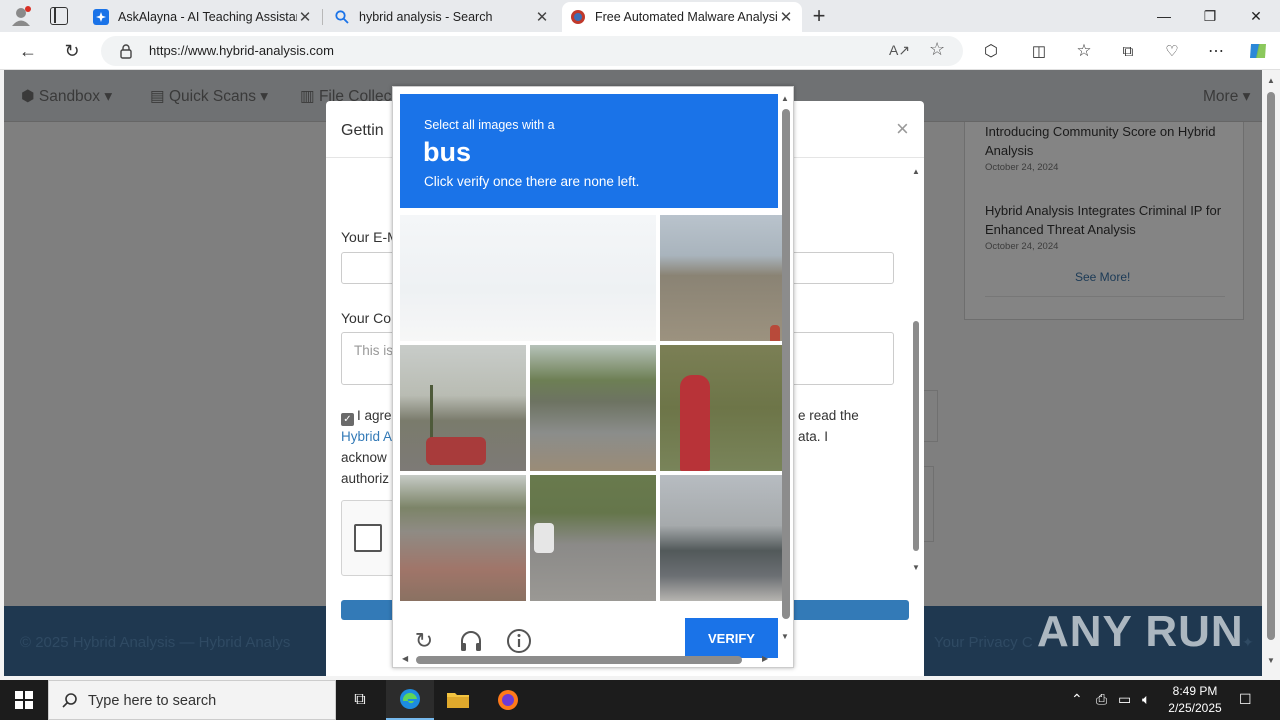  Describe the element at coordinates (819, 16) in the screenshot. I see `new-tab-button: +` at that location.